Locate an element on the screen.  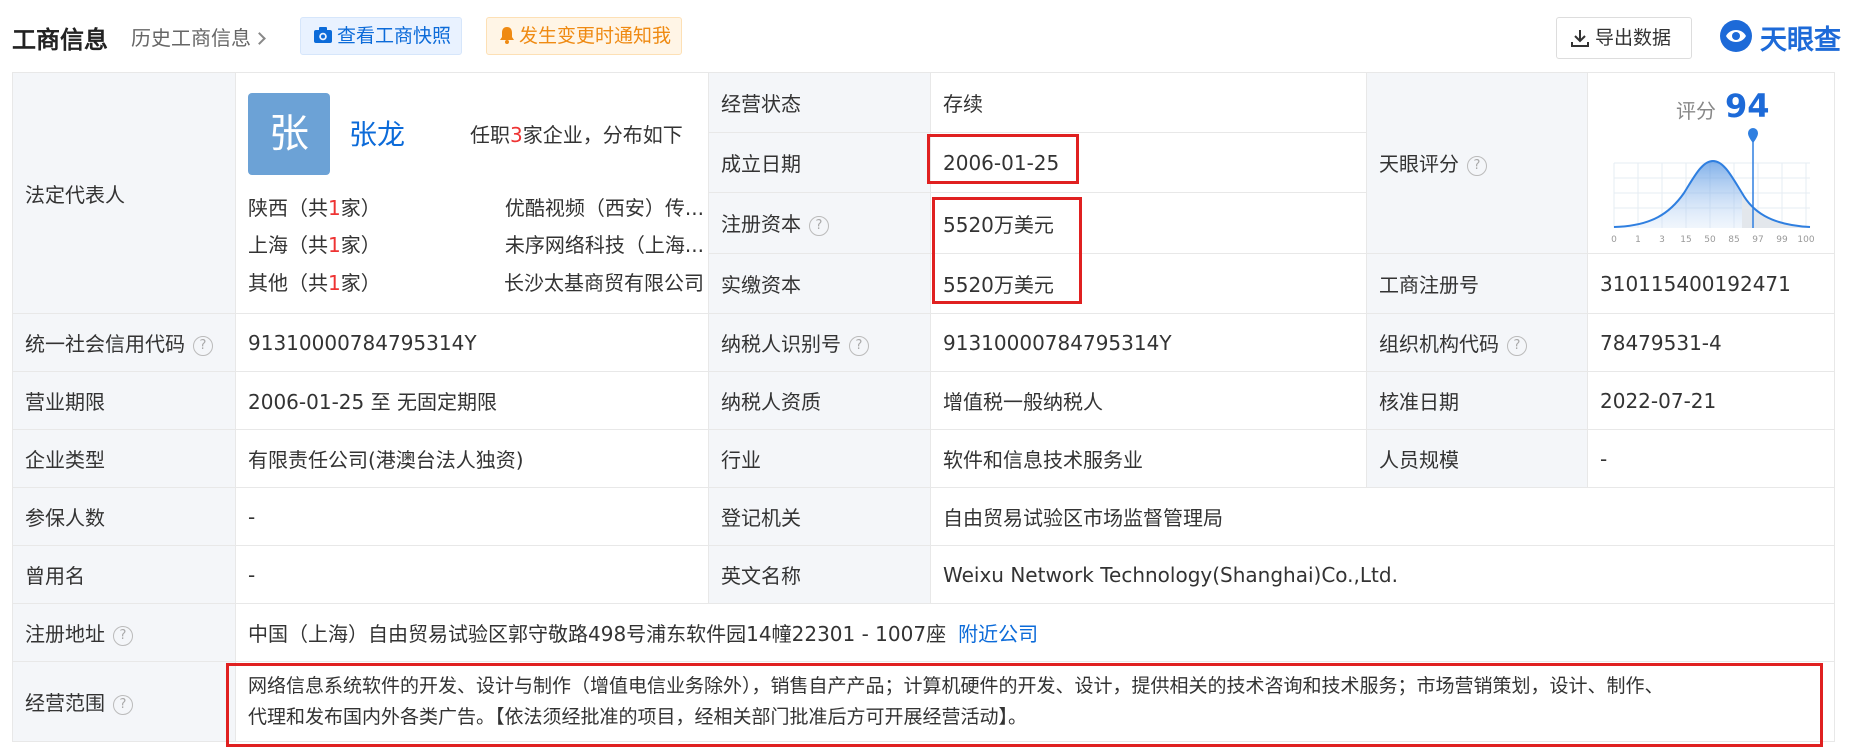
tianyan-score-label-cell: 天眼评分? is located at coordinates (1477, 163).